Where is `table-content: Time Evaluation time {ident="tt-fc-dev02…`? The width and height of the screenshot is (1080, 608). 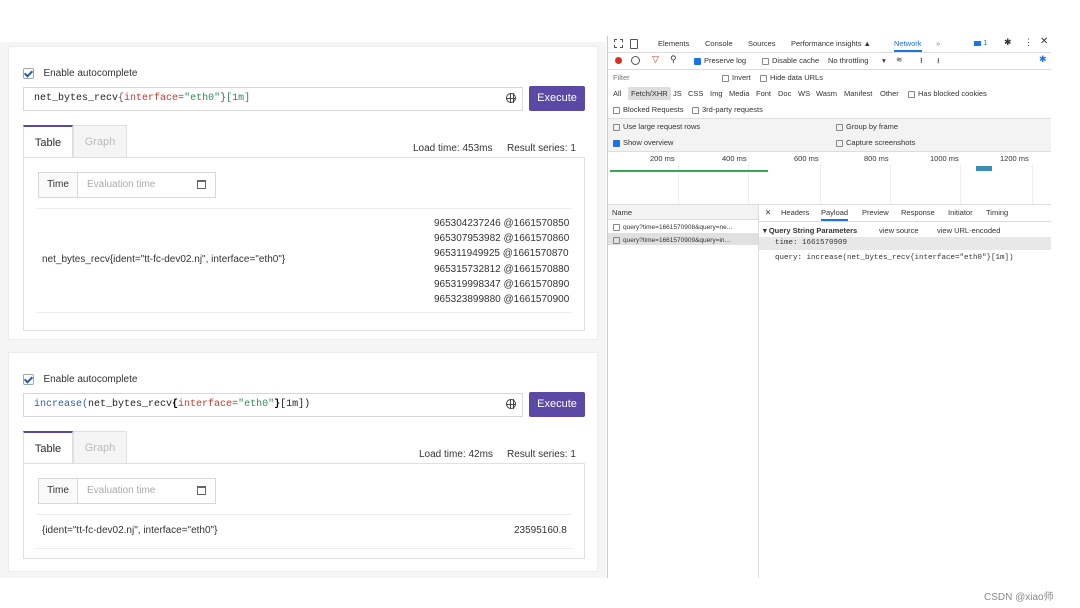 table-content: Time Evaluation time {ident="tt-fc-dev02… is located at coordinates (304, 511).